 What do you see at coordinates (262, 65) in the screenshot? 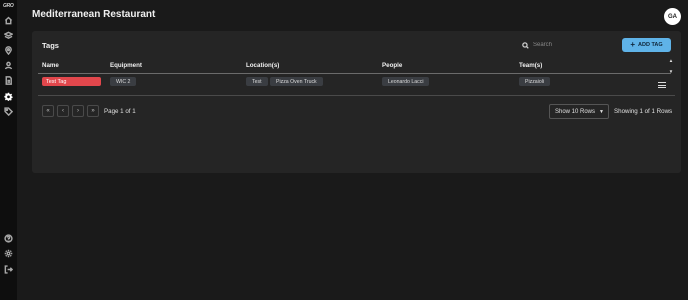
I see `column-header-locations: Location(s)` at bounding box center [262, 65].